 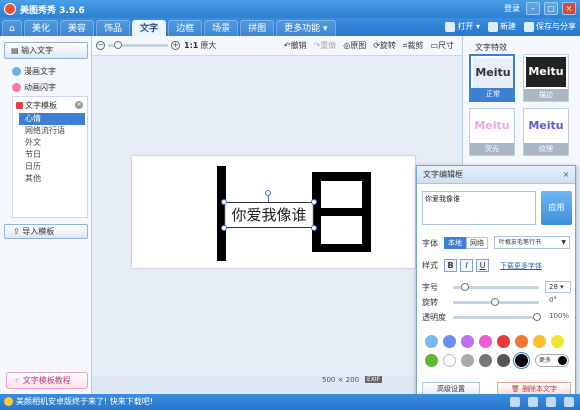 I want to click on effect-glow: Meitu 荧光, so click(x=492, y=132).